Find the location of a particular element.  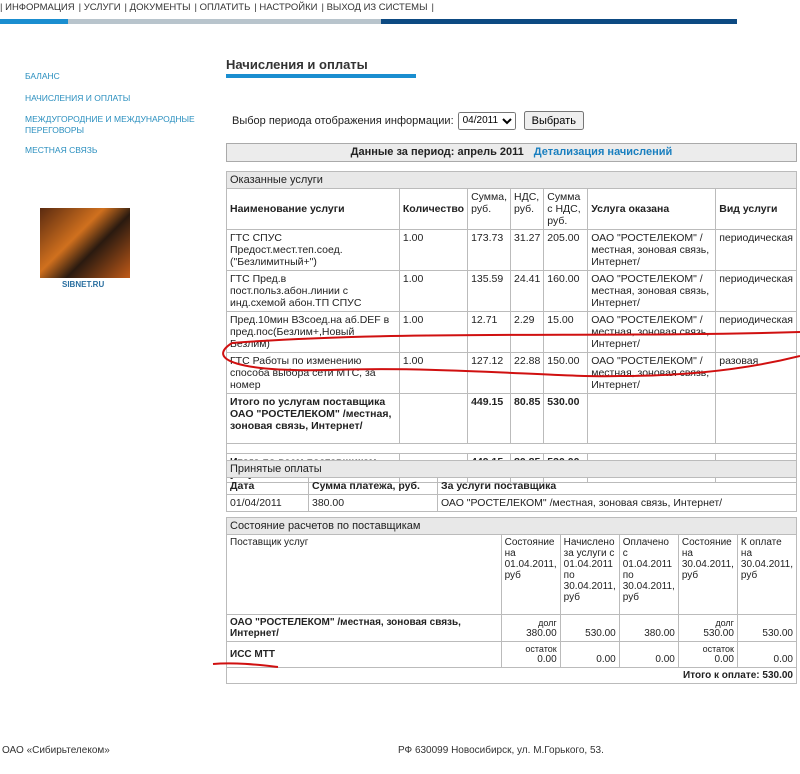

cell: 173.73 is located at coordinates (489, 250).